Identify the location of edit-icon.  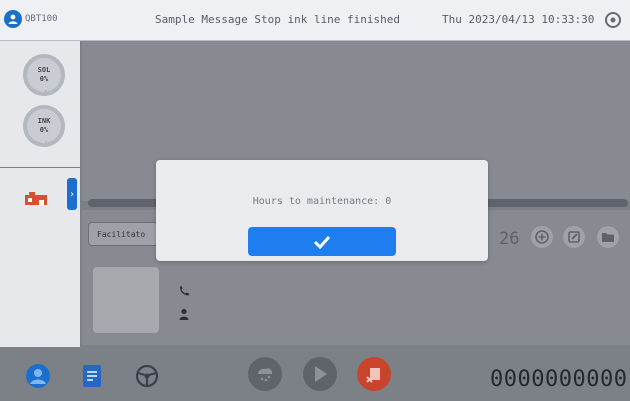
(574, 237).